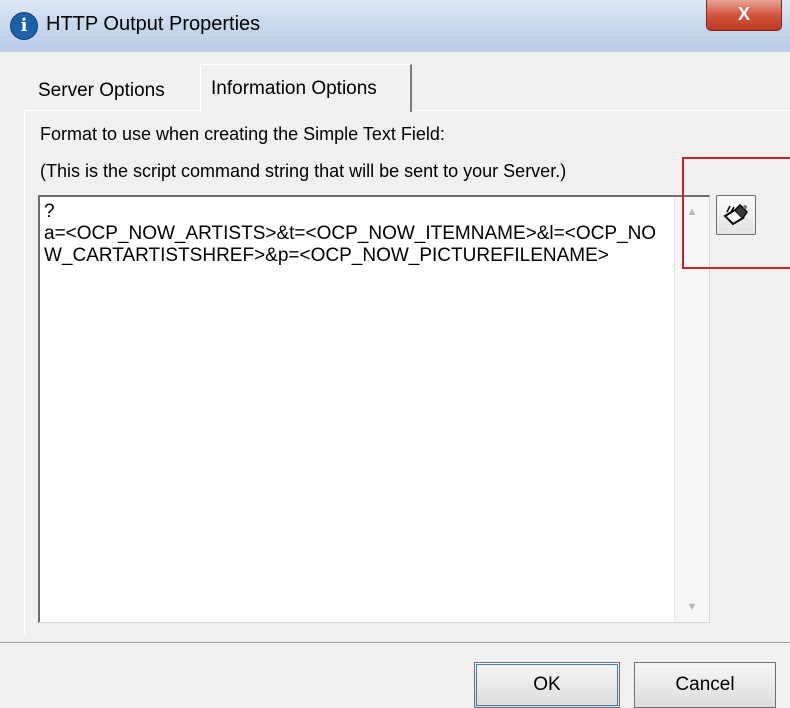 The width and height of the screenshot is (790, 708). I want to click on window-title: HTTP Output Properties, so click(153, 24).